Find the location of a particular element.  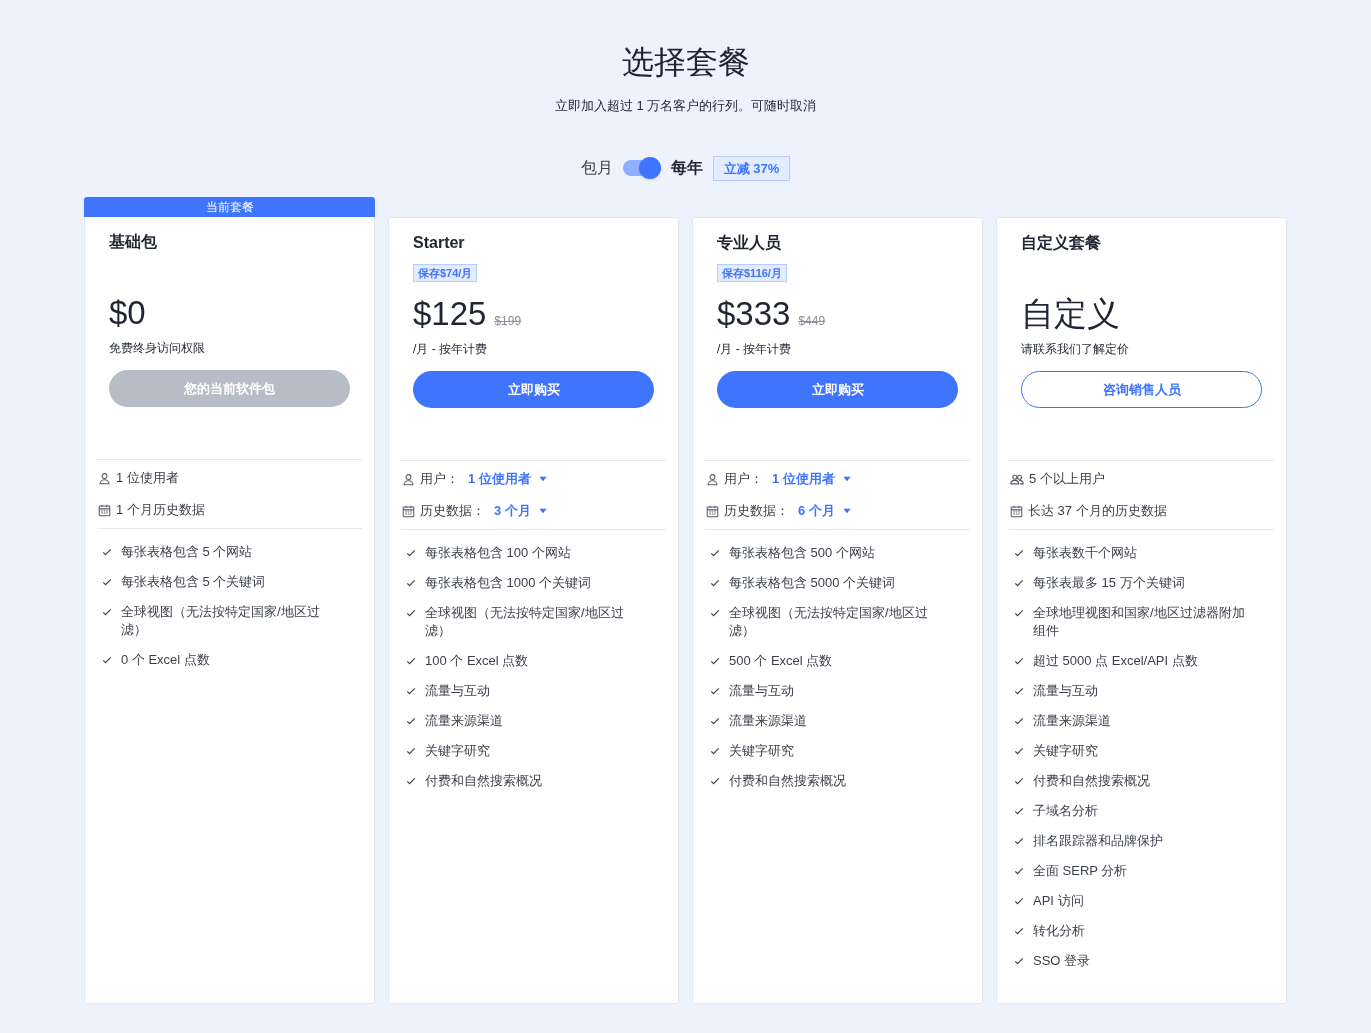

plan-button: 咨询销售人员 is located at coordinates (1141, 389).